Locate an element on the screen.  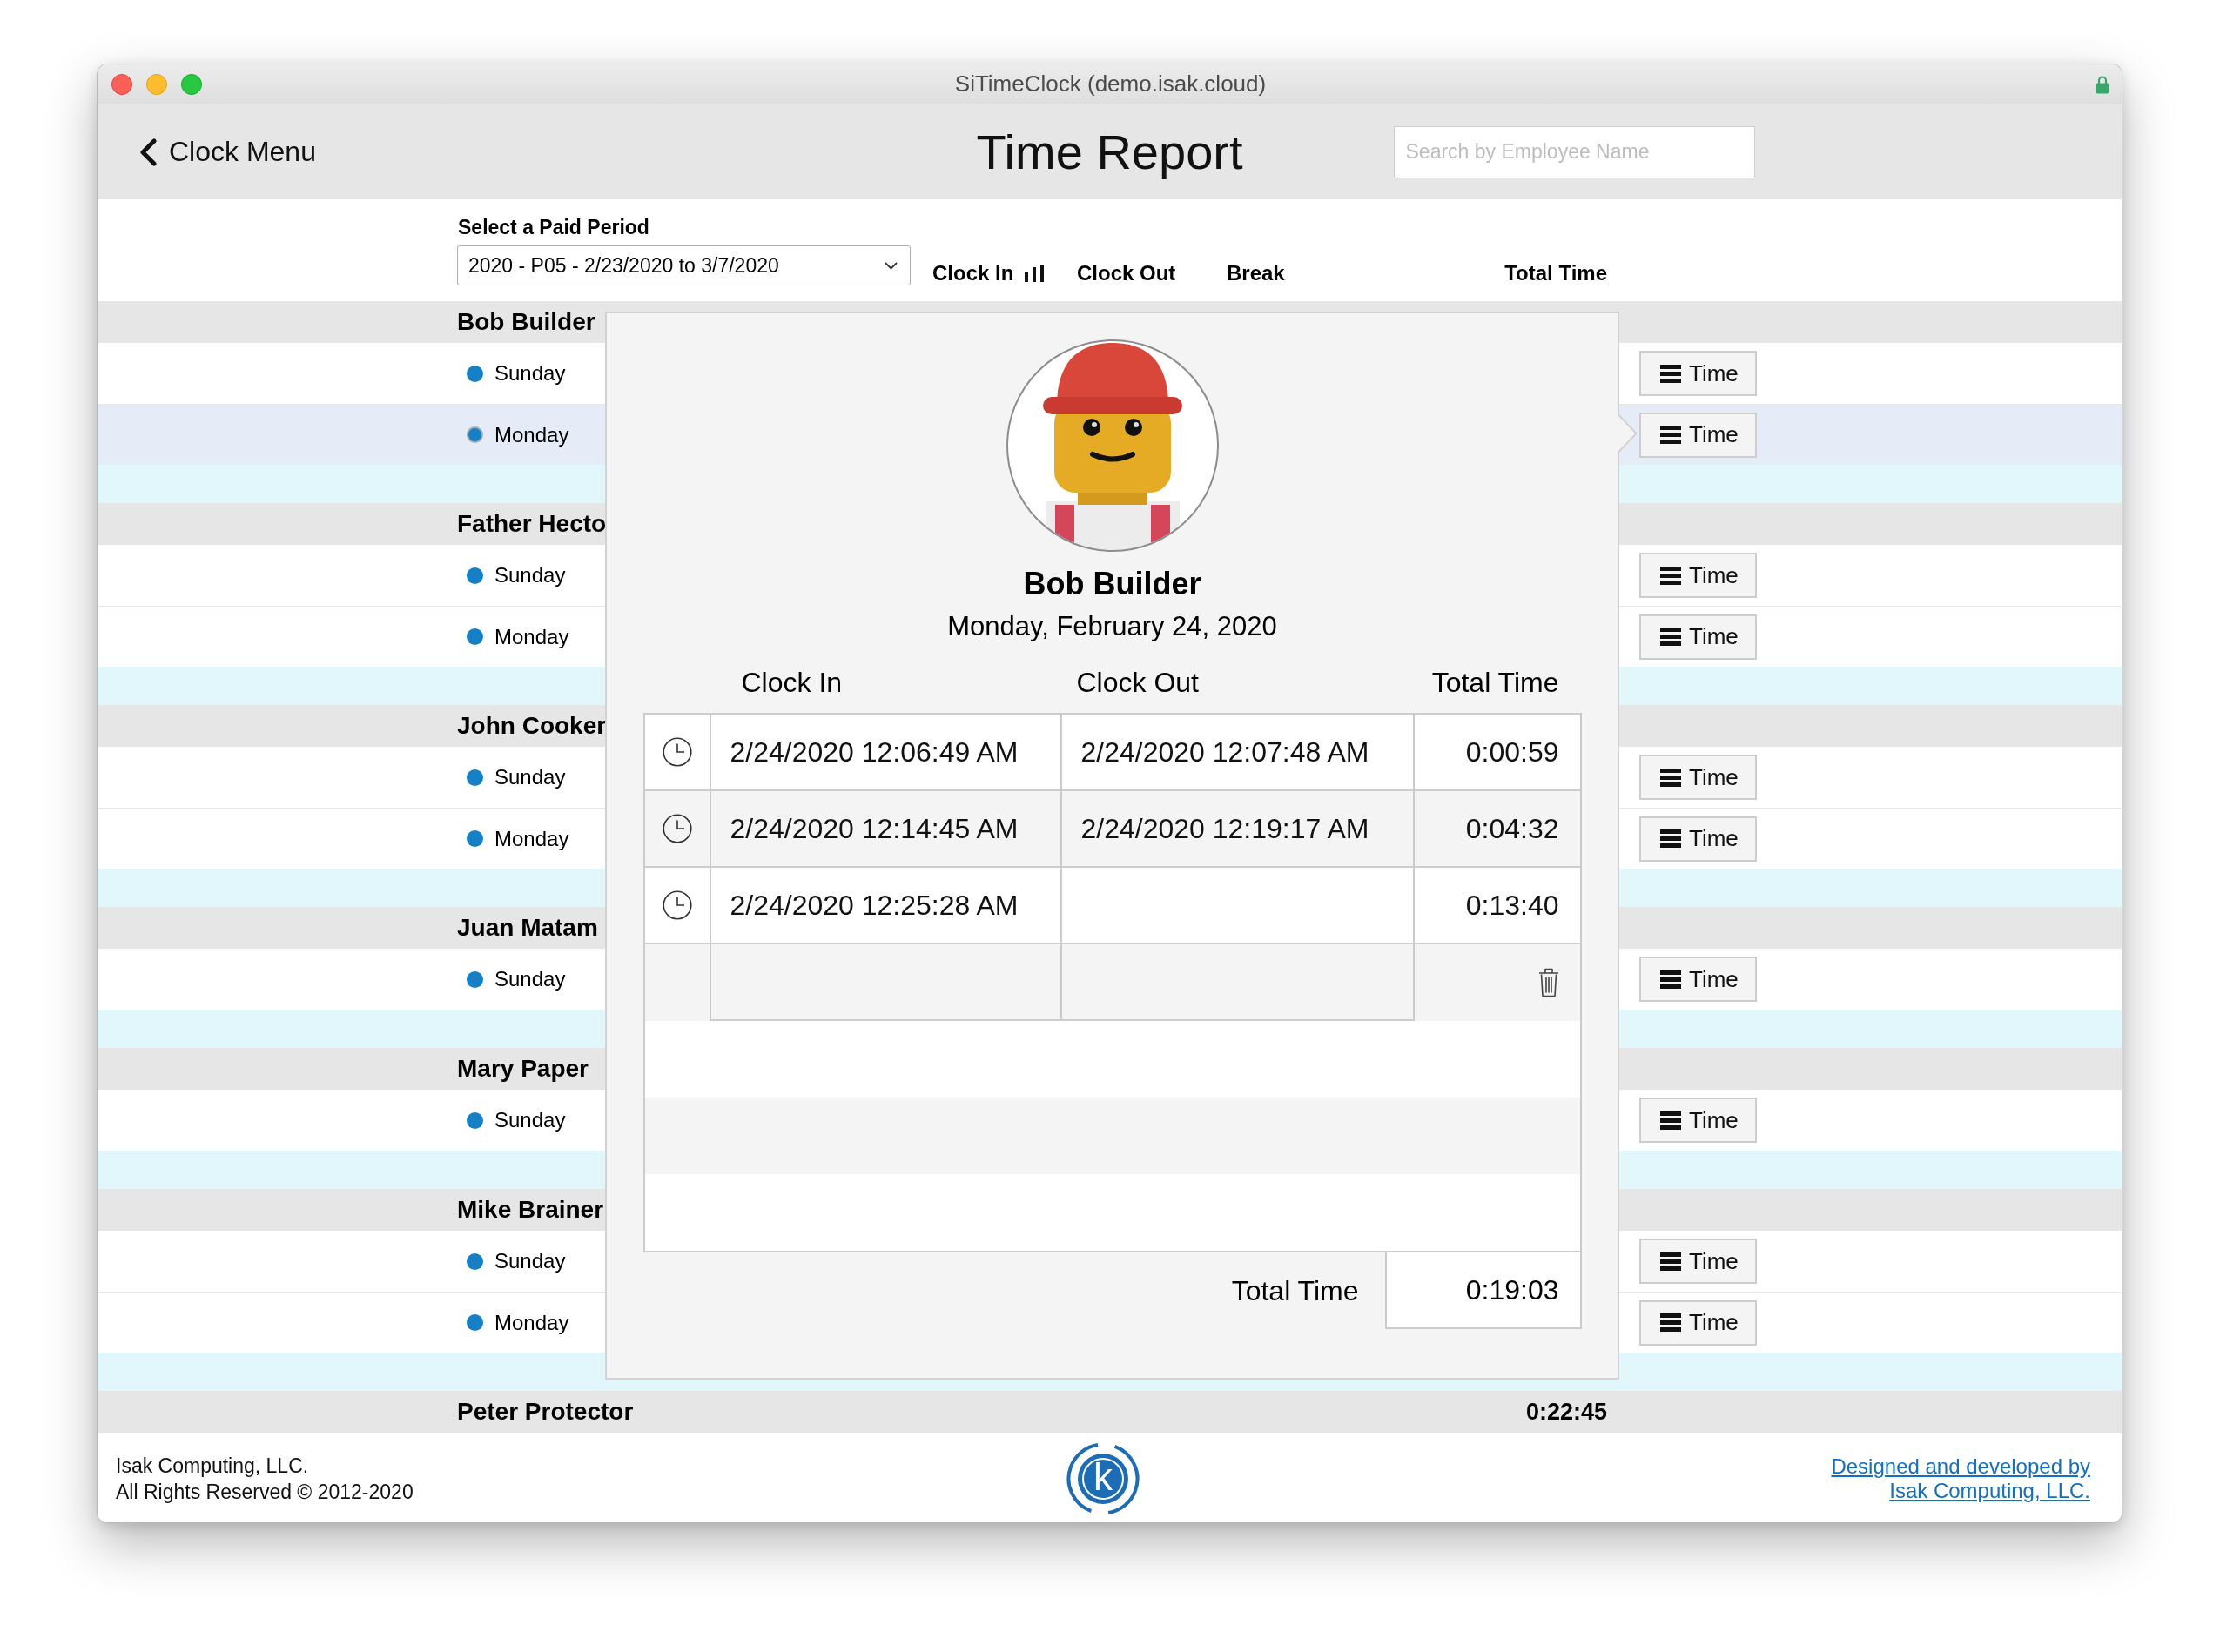
column-heading: Clock Out is located at coordinates (1137, 683).